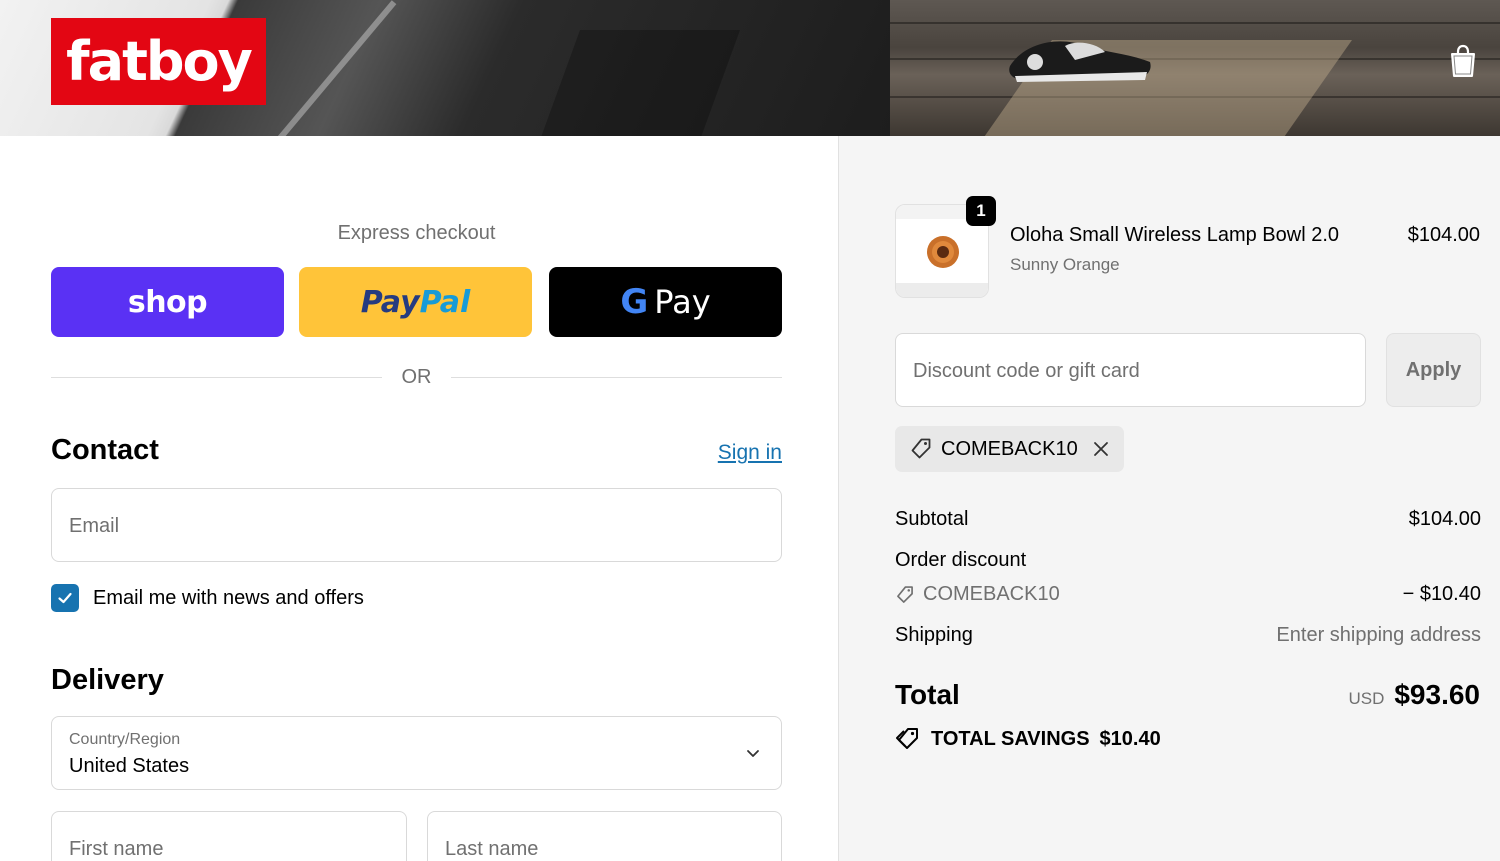  What do you see at coordinates (907, 738) in the screenshot?
I see `savings-tag-icon` at bounding box center [907, 738].